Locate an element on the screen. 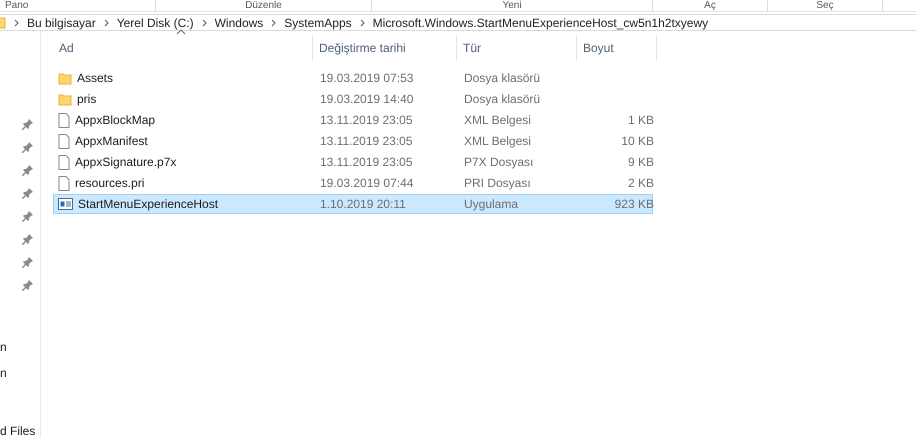 This screenshot has height=438, width=916. file-row: AppxBlockMap 13.11.2019 23:05 XML Belgesi 1 KB is located at coordinates (353, 120).